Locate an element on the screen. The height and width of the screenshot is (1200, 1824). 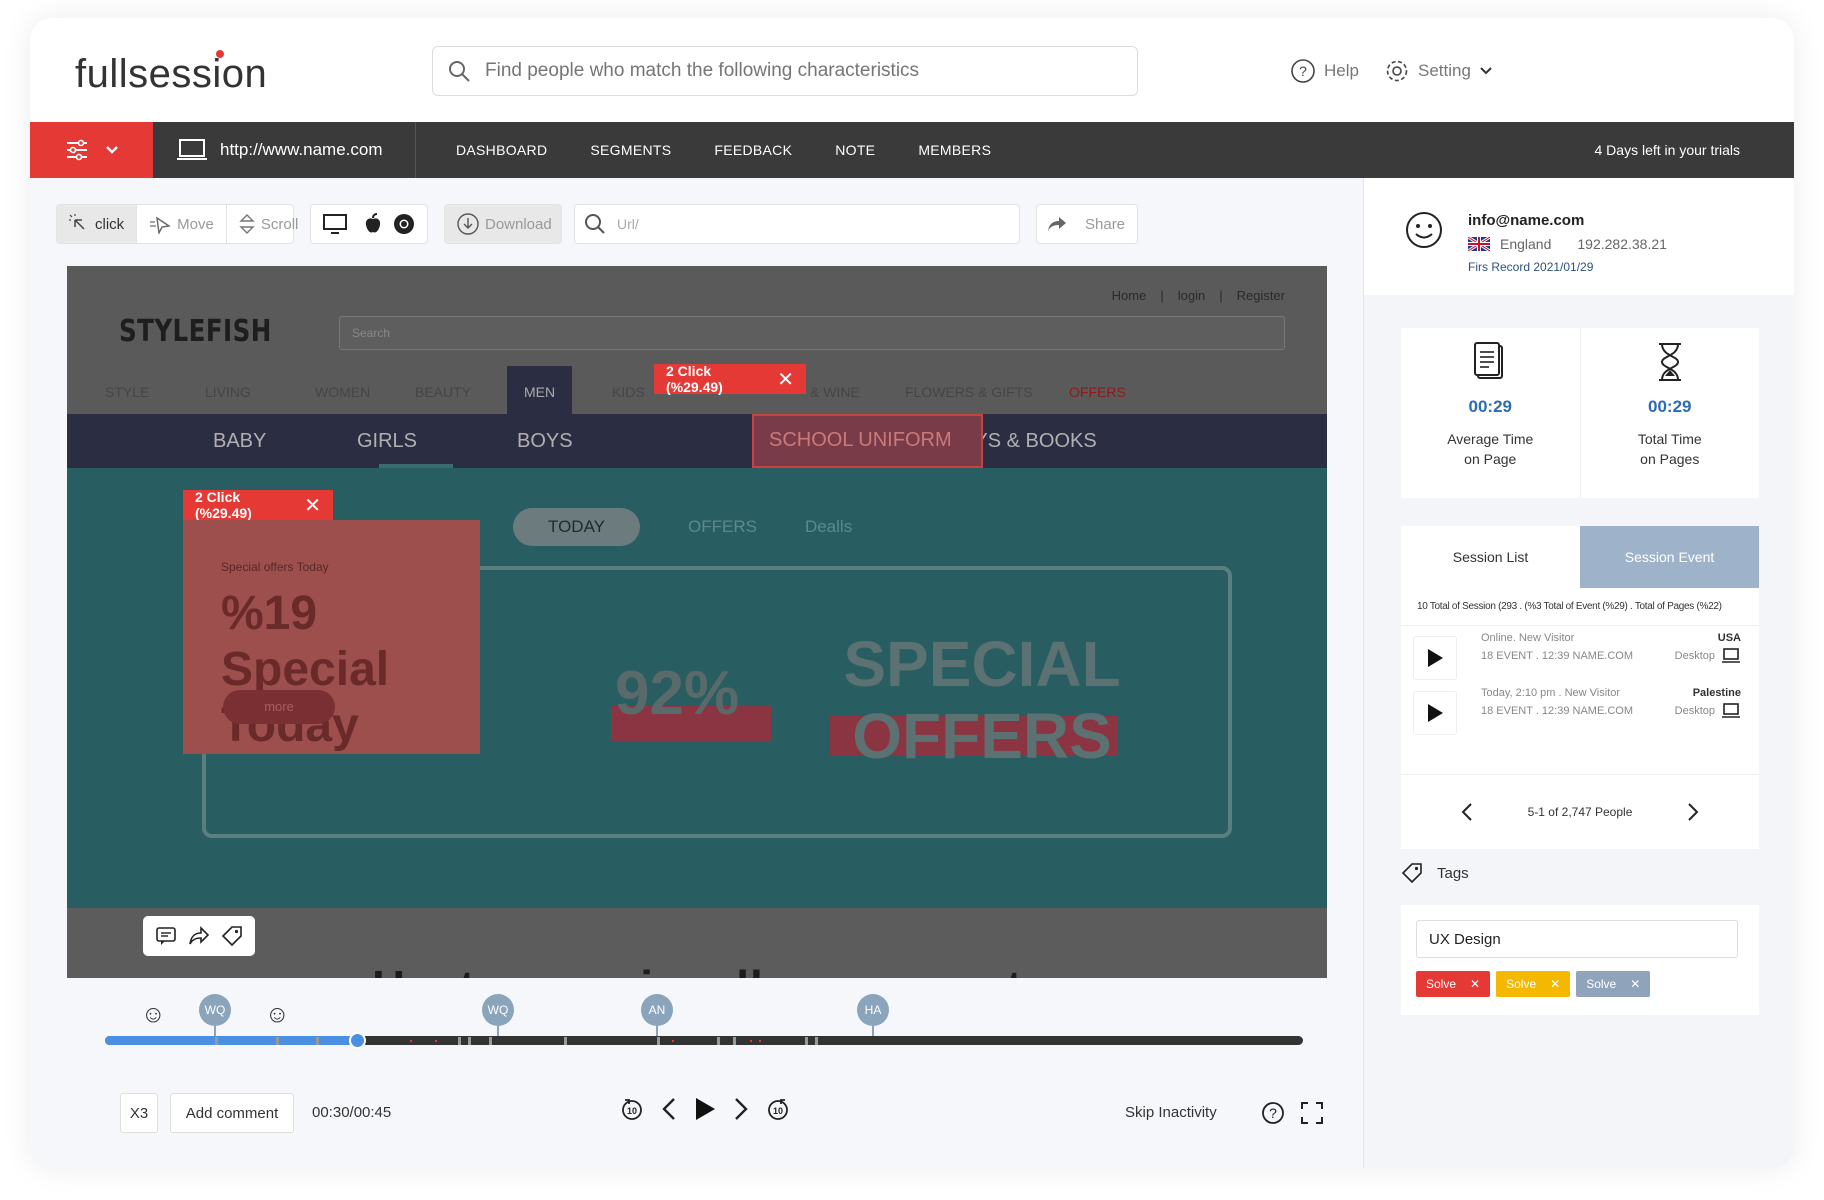
site-url: http://www.name.com is located at coordinates (279, 150).